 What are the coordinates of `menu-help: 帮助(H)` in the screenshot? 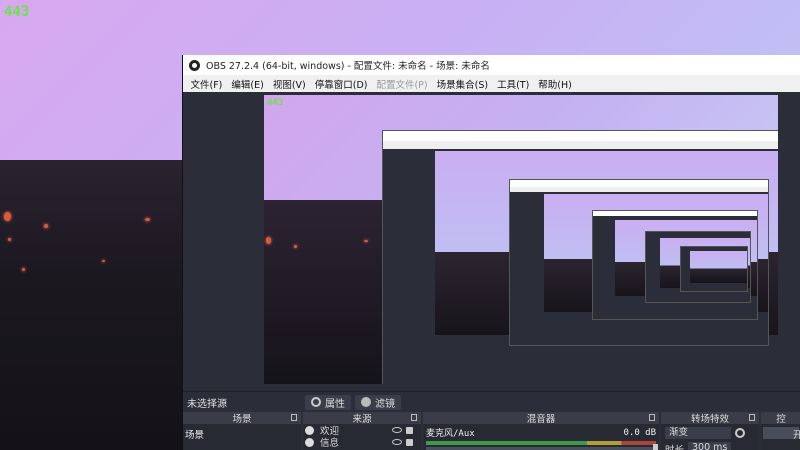 It's located at (555, 84).